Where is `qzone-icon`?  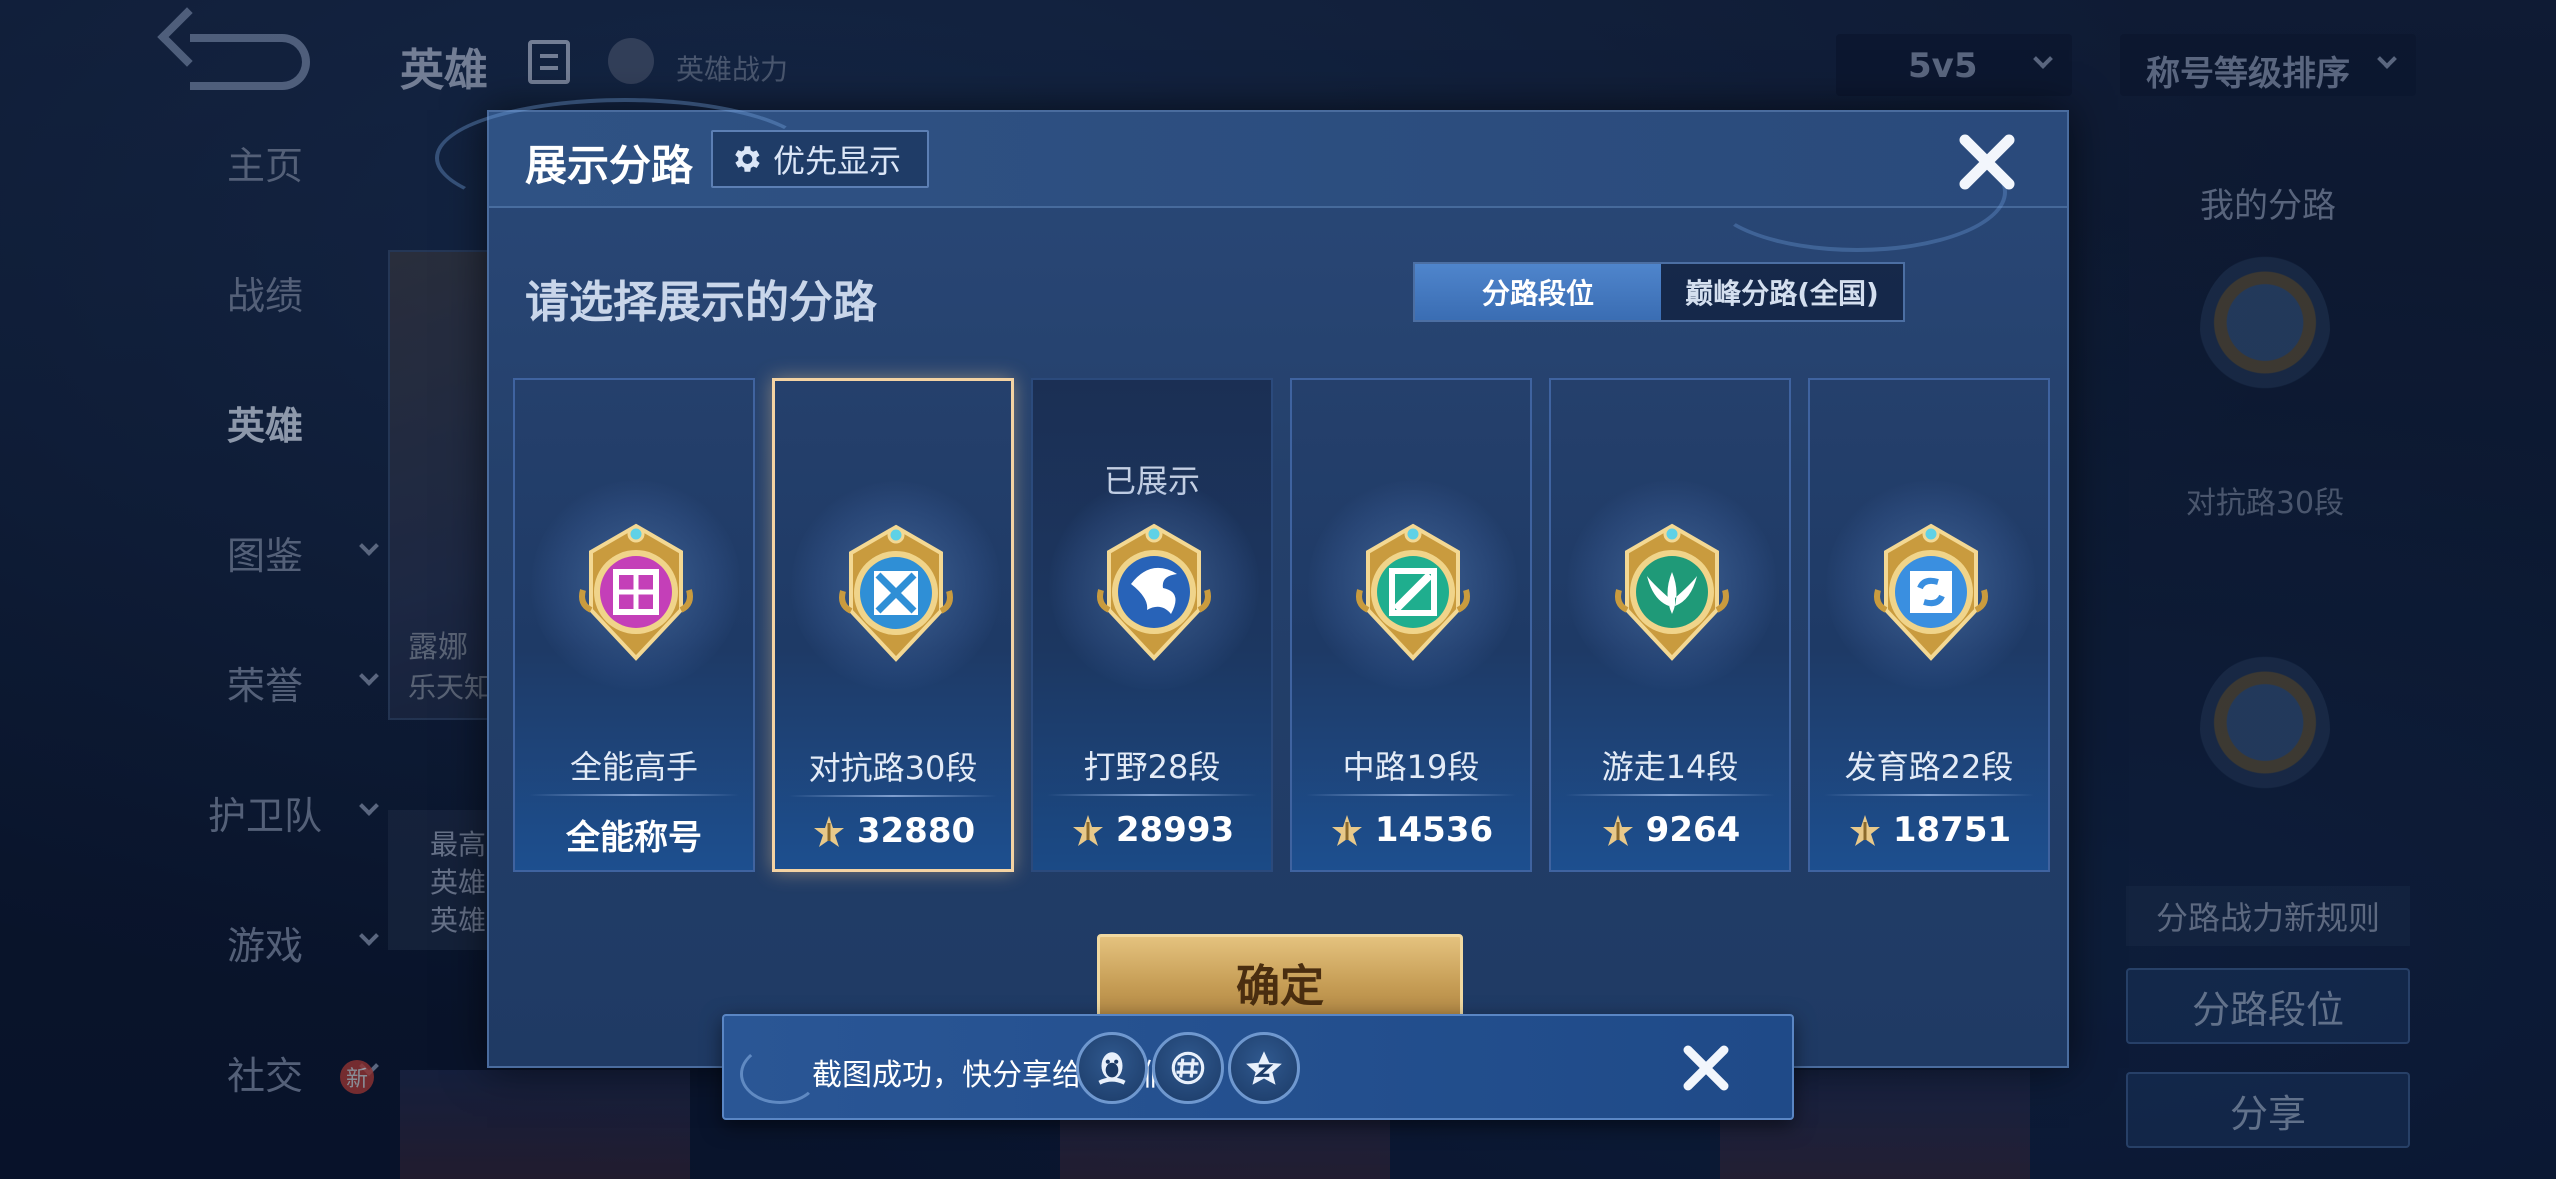
qzone-icon is located at coordinates (1264, 1068).